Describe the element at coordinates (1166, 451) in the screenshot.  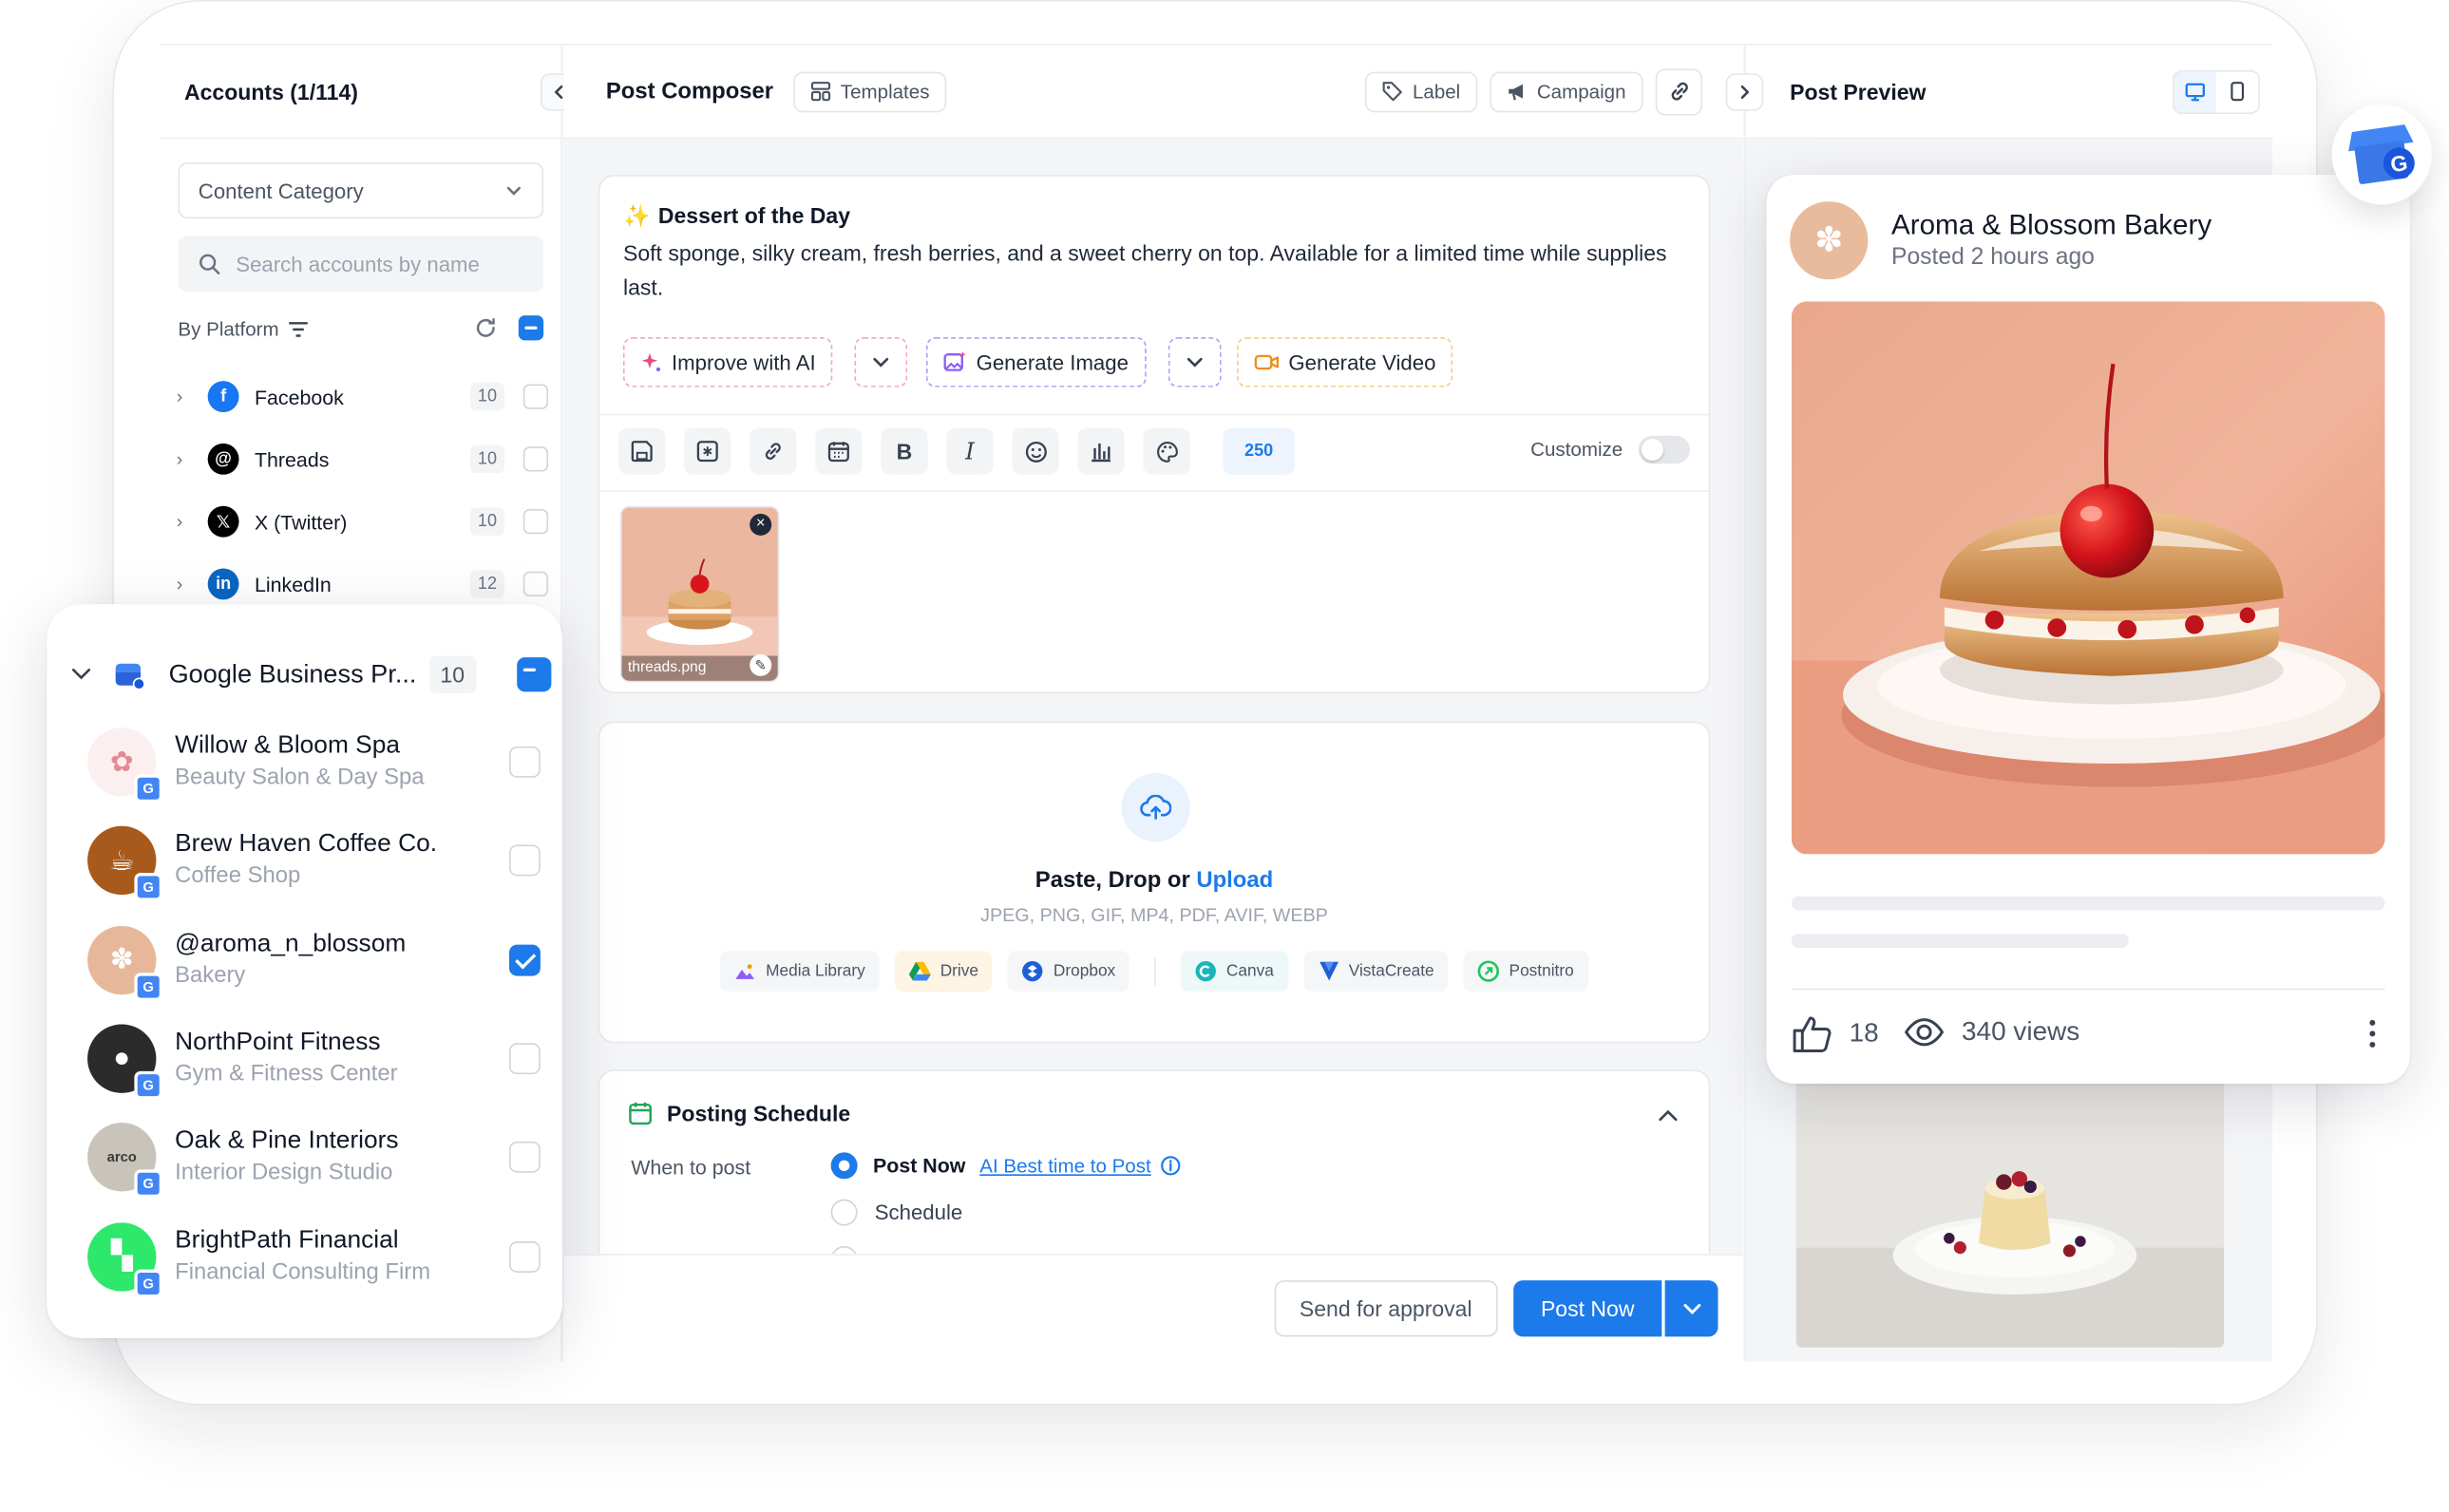
I see `palette-tool` at that location.